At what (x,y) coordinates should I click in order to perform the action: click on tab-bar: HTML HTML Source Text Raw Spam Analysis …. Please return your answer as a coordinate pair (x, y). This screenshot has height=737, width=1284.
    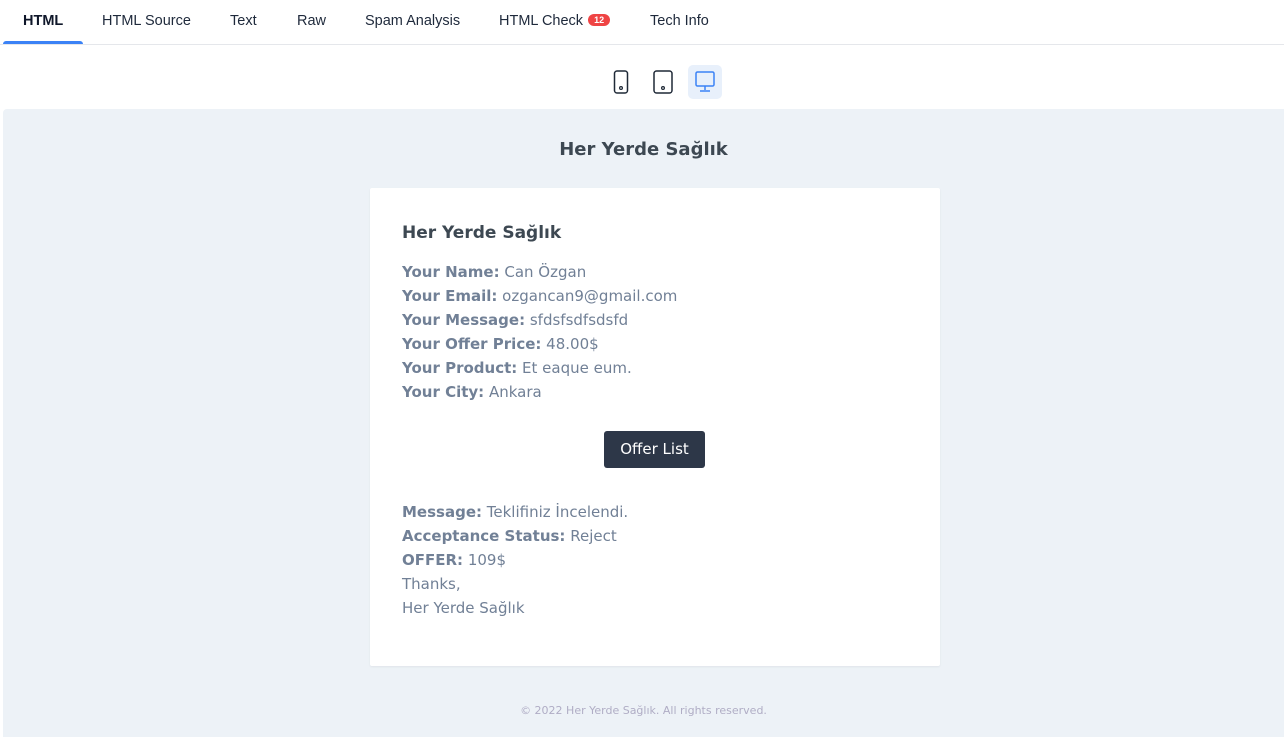
    Looking at the image, I should click on (642, 22).